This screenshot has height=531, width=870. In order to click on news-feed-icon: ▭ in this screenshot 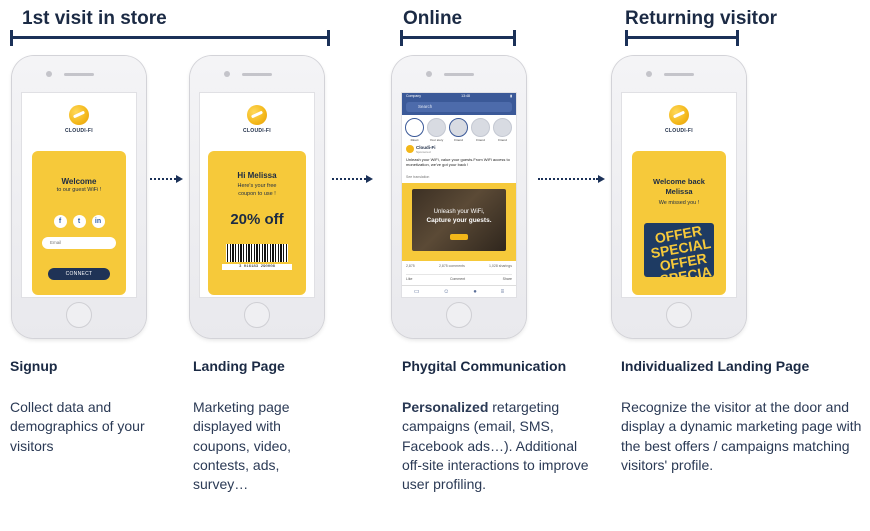, I will do `click(417, 291)`.